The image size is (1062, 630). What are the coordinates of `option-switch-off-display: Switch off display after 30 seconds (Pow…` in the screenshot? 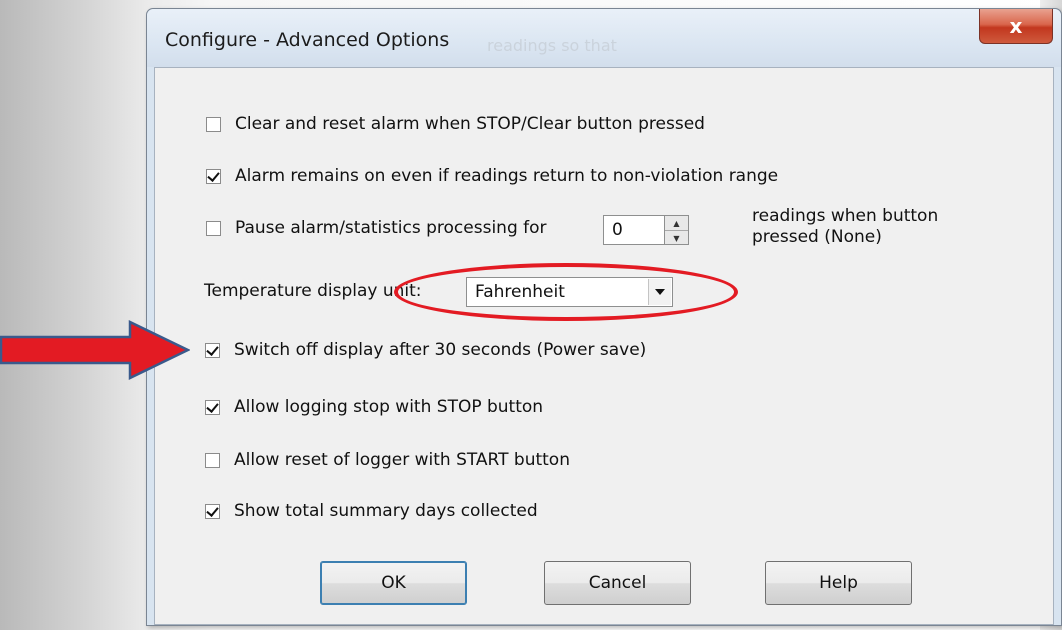 It's located at (425, 350).